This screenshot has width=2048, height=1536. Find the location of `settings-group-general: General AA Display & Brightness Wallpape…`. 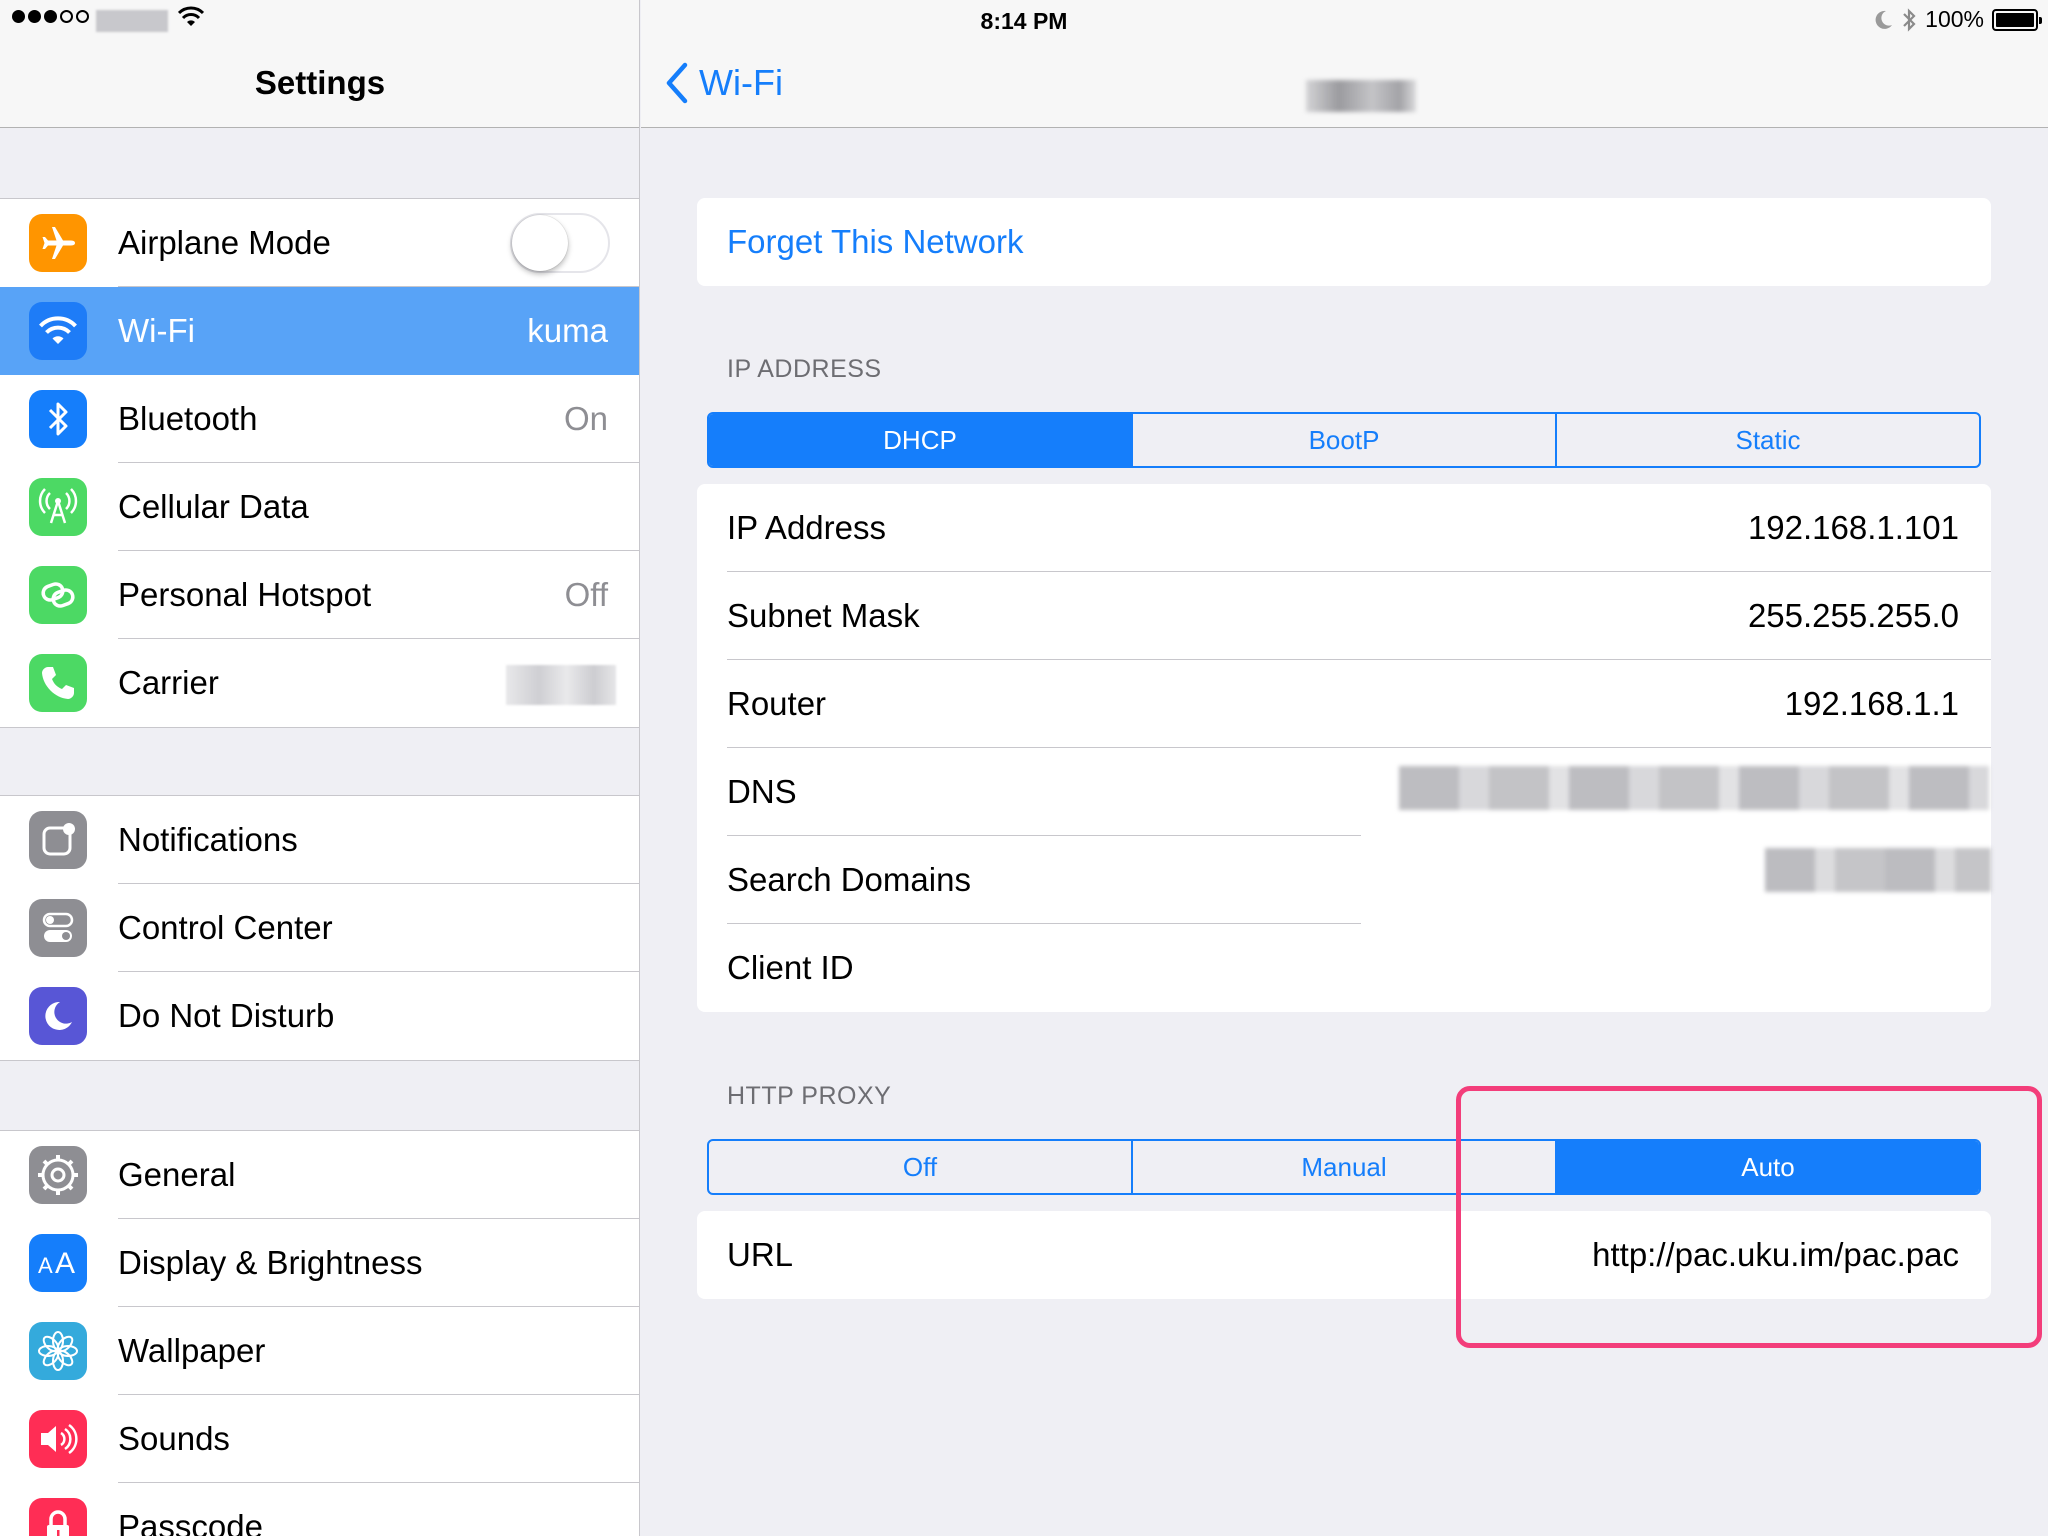

settings-group-general: General AA Display & Brightness Wallpape… is located at coordinates (319, 1333).